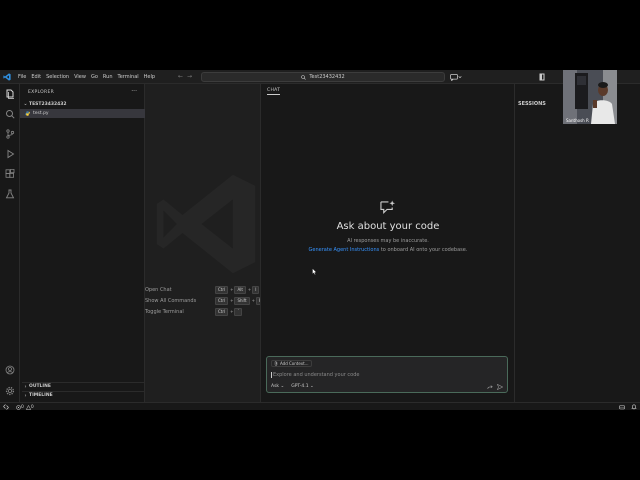 The image size is (640, 480). Describe the element at coordinates (41, 113) in the screenshot. I see `file-name: test.py` at that location.